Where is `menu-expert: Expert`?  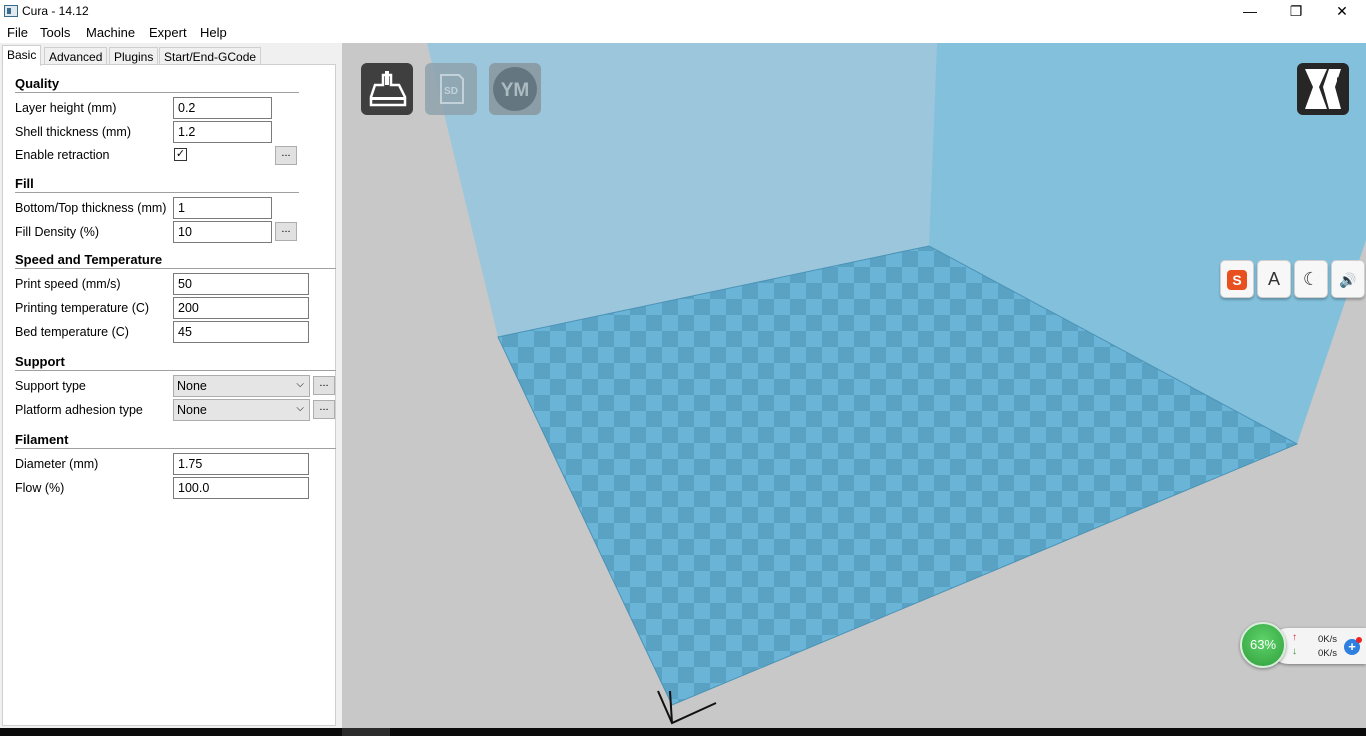
menu-expert: Expert is located at coordinates (168, 32).